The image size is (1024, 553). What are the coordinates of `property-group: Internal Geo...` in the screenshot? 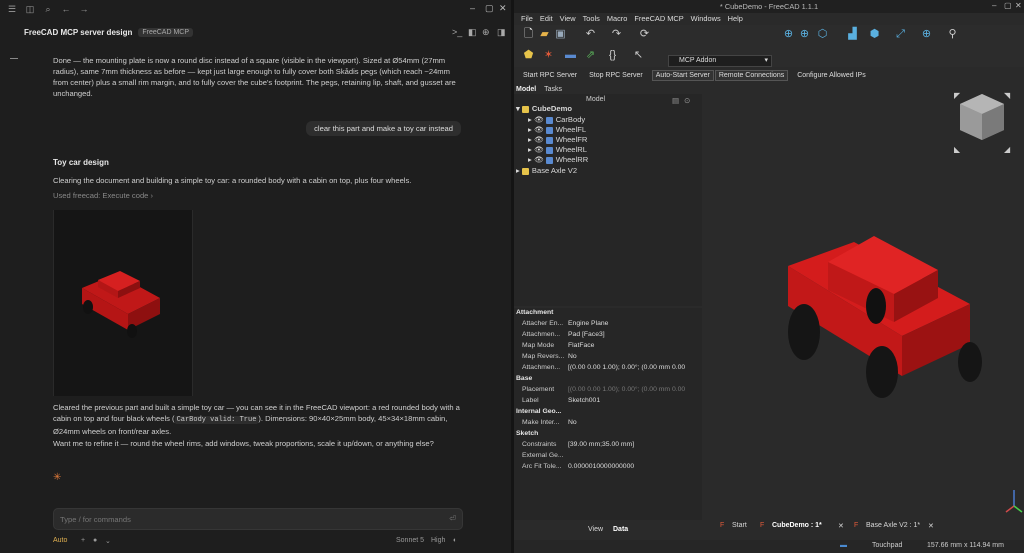 It's located at (608, 412).